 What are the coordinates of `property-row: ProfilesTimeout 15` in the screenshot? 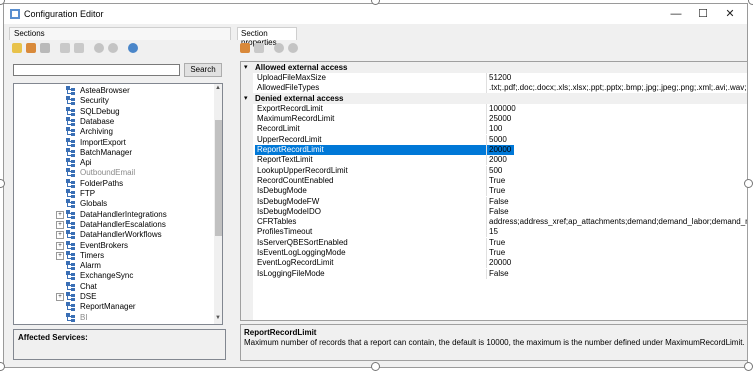 It's located at (494, 232).